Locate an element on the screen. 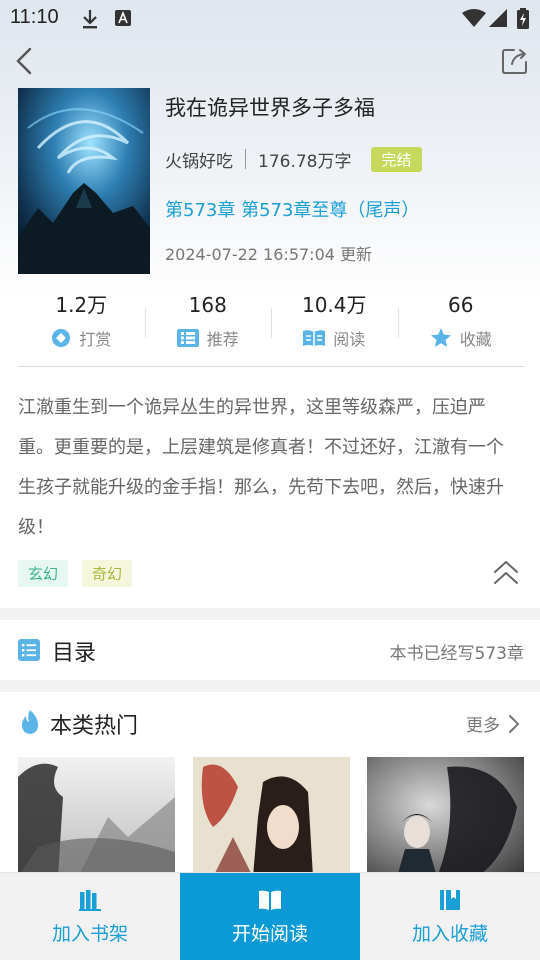 Image resolution: width=540 pixels, height=960 pixels. book-meta: 火锅好吃 176.78万字 完结 is located at coordinates (293, 159).